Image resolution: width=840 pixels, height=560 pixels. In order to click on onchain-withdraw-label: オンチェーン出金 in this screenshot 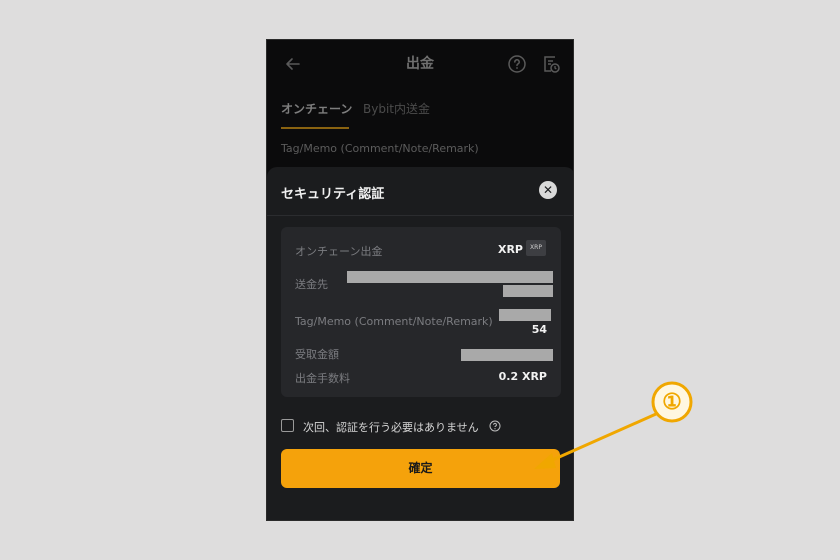, I will do `click(339, 251)`.